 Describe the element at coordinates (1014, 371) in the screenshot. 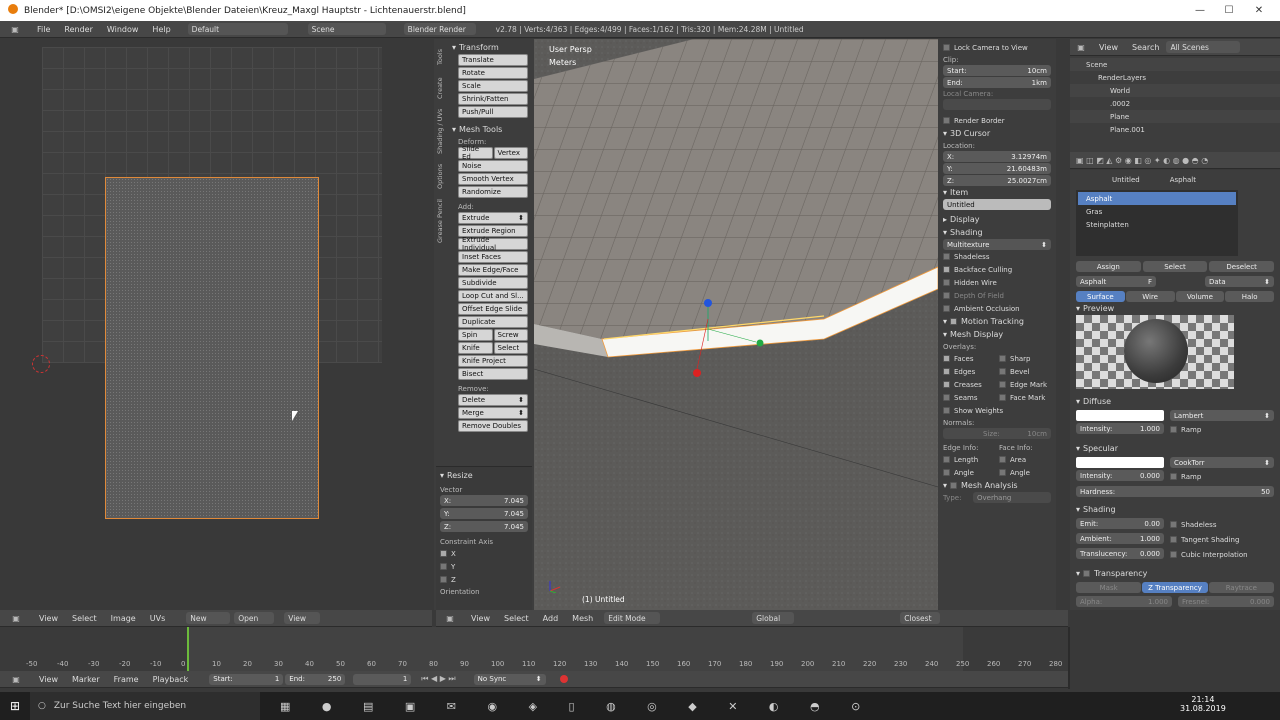

I see `bevel-checkbox: Bevel` at that location.